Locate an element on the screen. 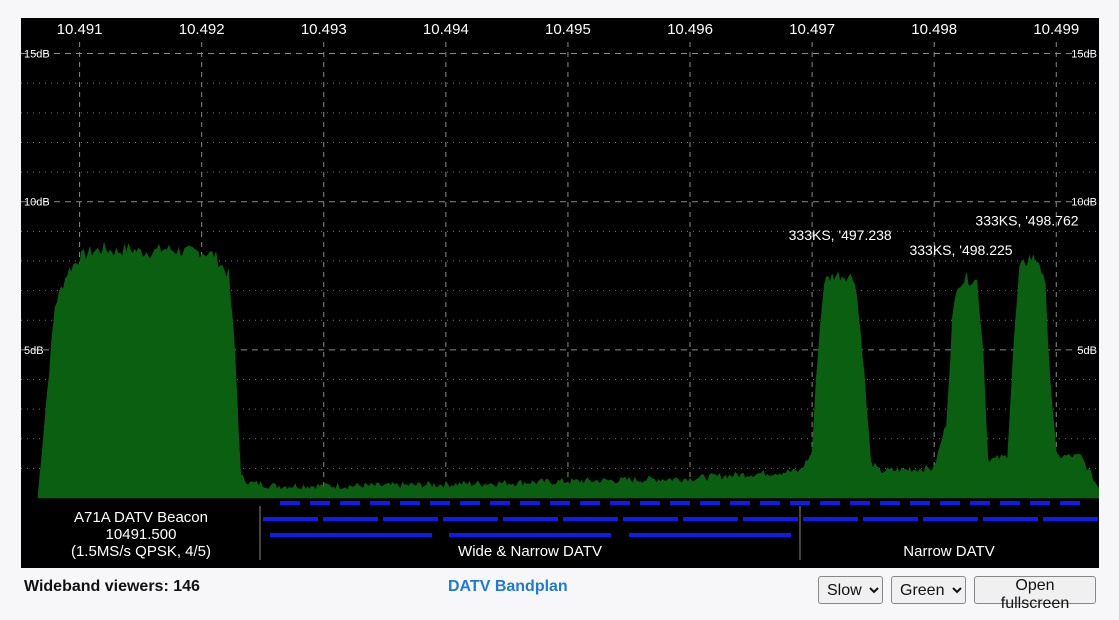 Image resolution: width=1119 pixels, height=620 pixels. beacon-frequency: 10491.500 is located at coordinates (141, 534).